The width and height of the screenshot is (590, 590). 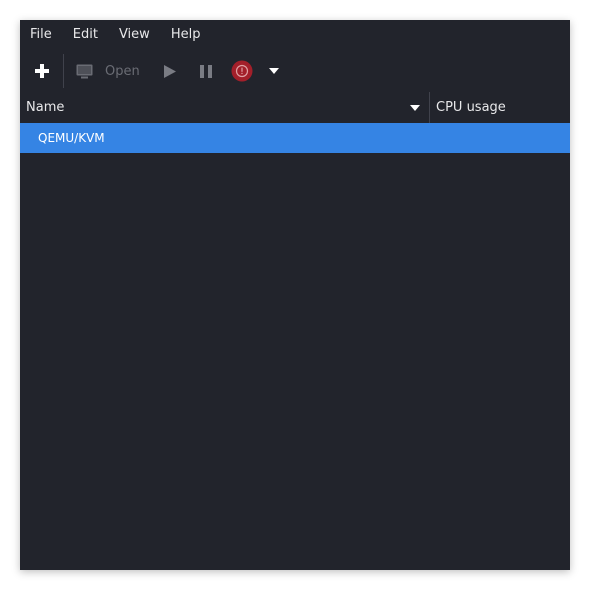 I want to click on toolbar: Open, so click(x=295, y=71).